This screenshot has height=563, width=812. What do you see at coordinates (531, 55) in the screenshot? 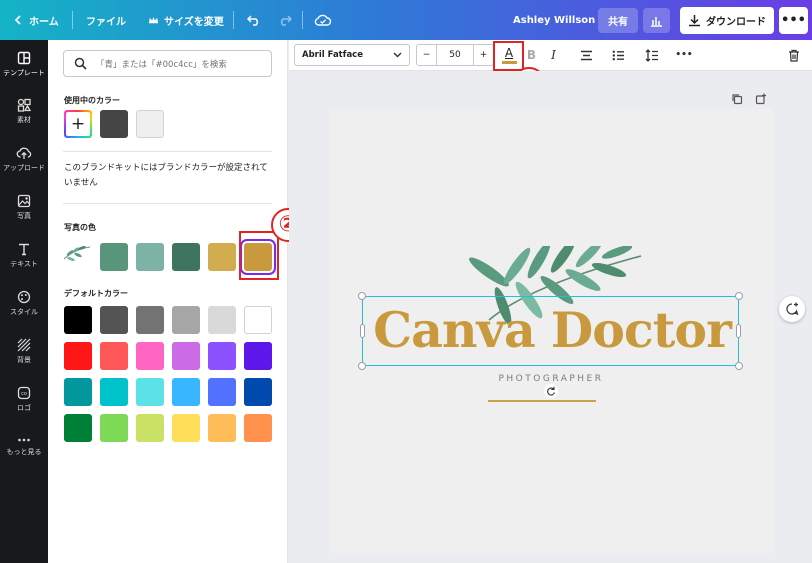
I see `bold-button: B` at bounding box center [531, 55].